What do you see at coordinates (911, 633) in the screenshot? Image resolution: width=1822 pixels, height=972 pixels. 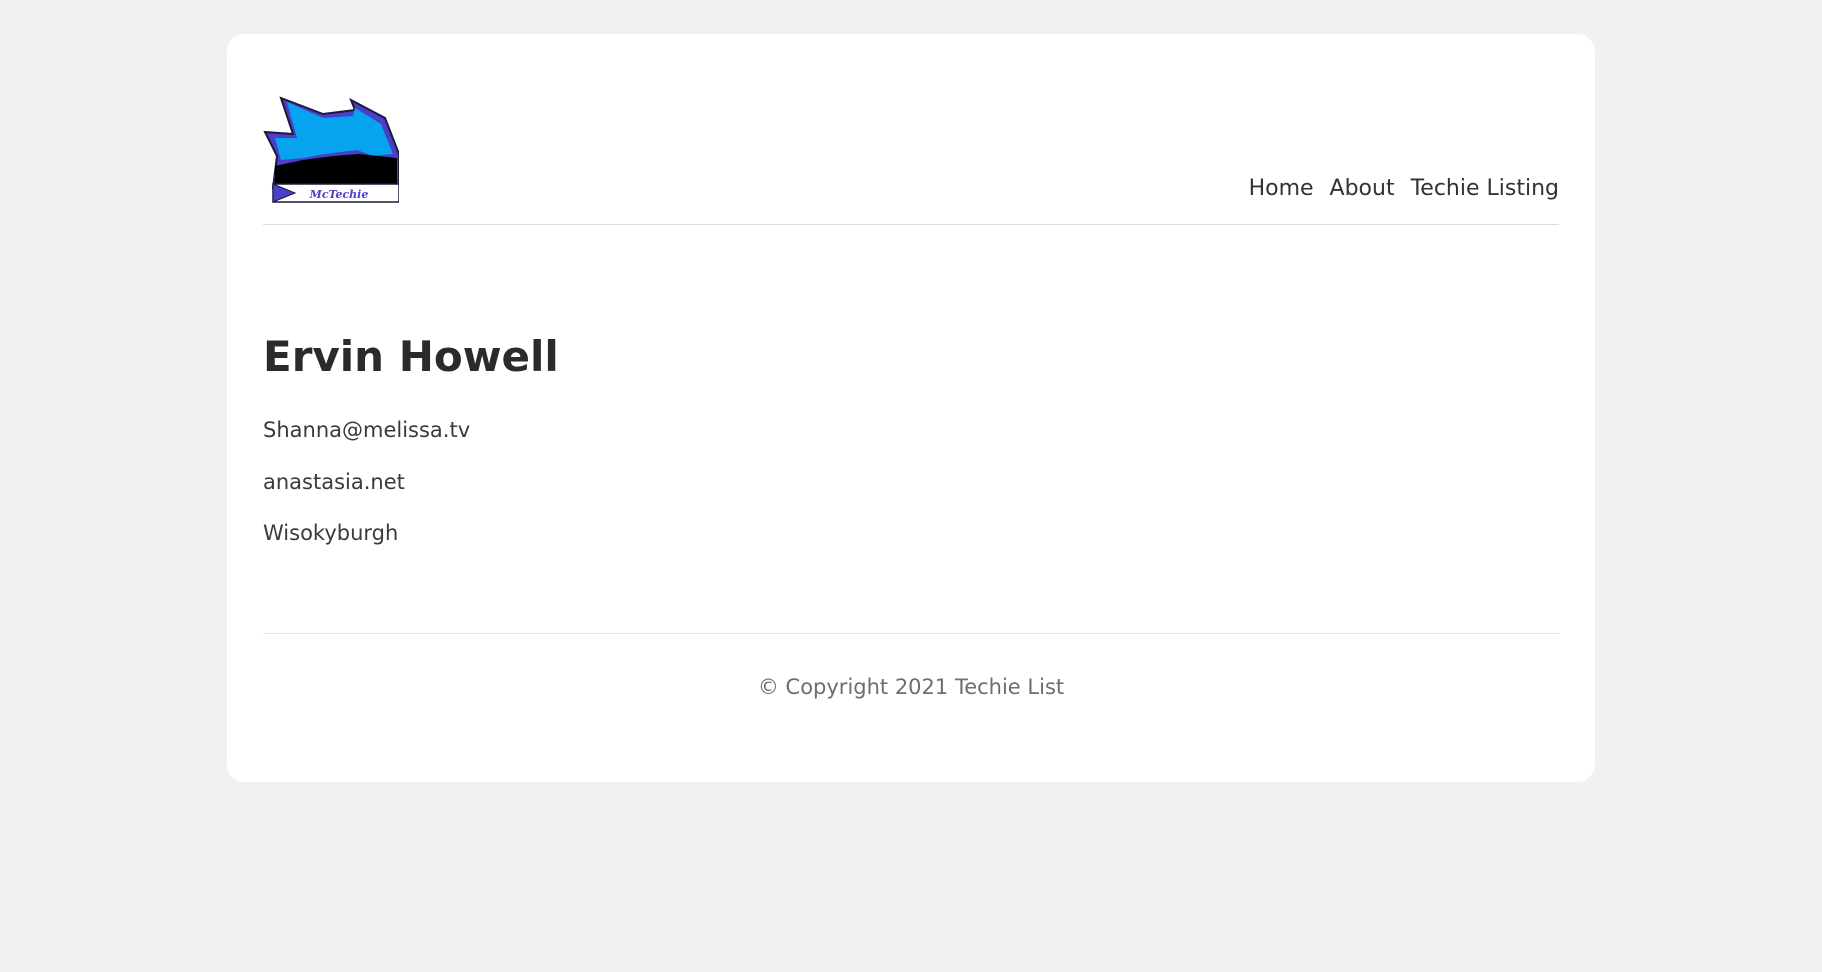 I see `footer-divider` at bounding box center [911, 633].